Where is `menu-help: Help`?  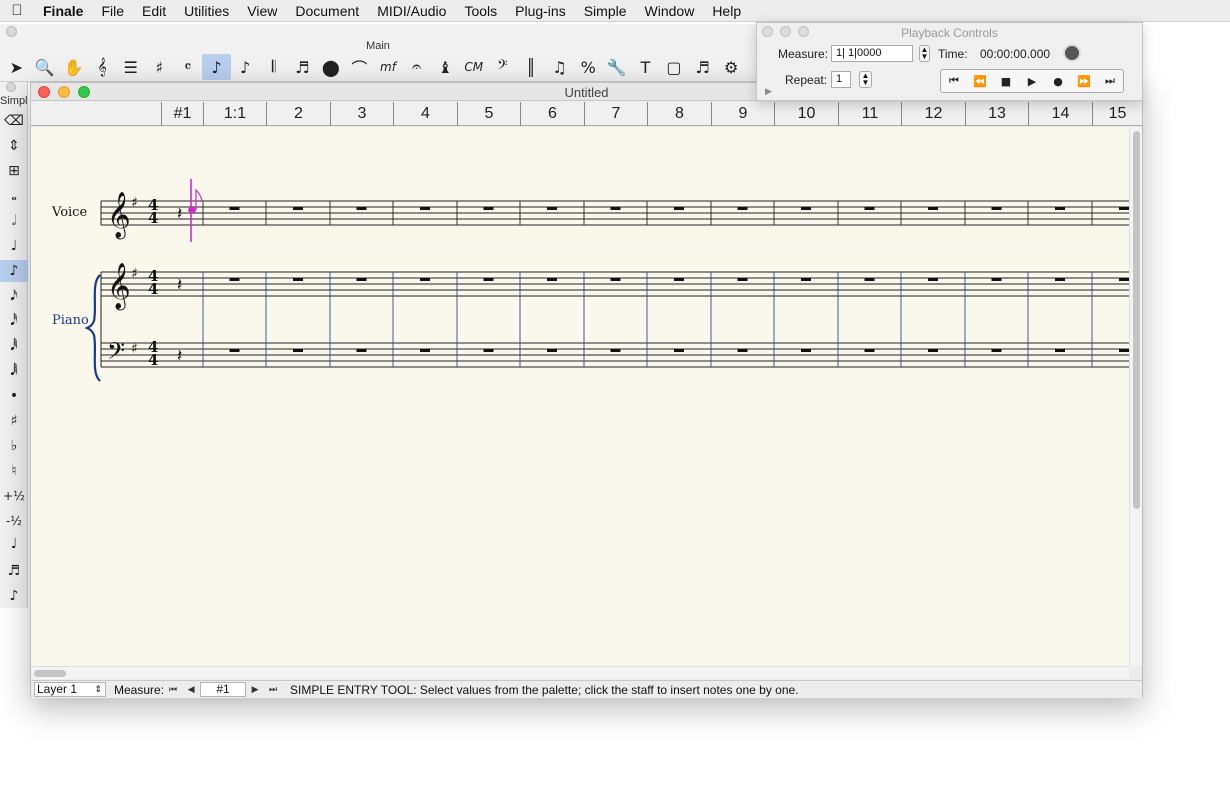
menu-help: Help is located at coordinates (726, 11).